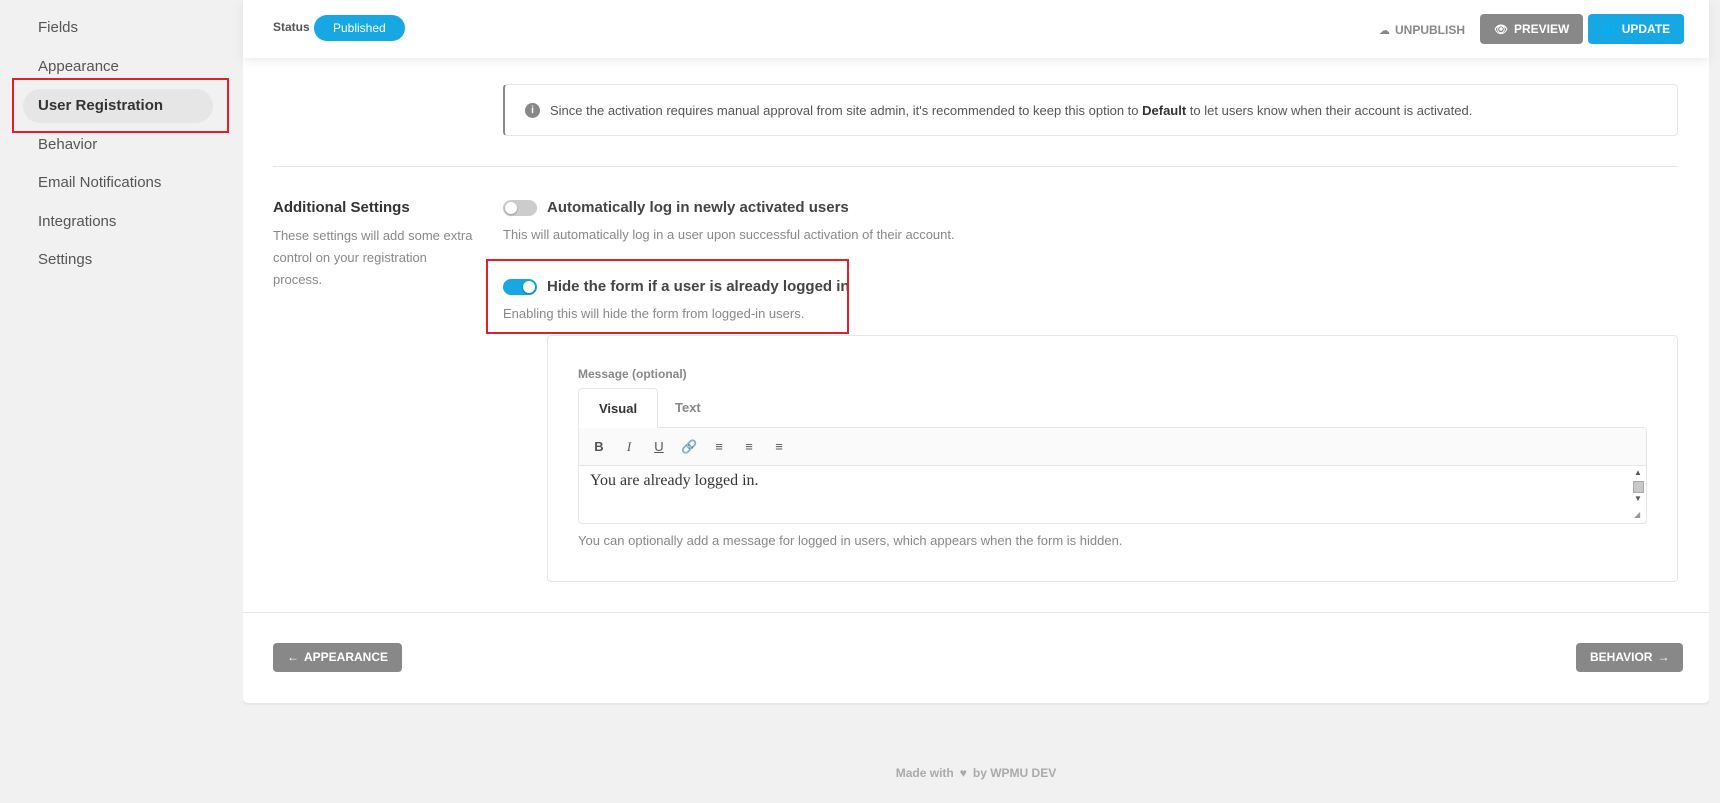  What do you see at coordinates (359, 28) in the screenshot?
I see `status-badge: Published` at bounding box center [359, 28].